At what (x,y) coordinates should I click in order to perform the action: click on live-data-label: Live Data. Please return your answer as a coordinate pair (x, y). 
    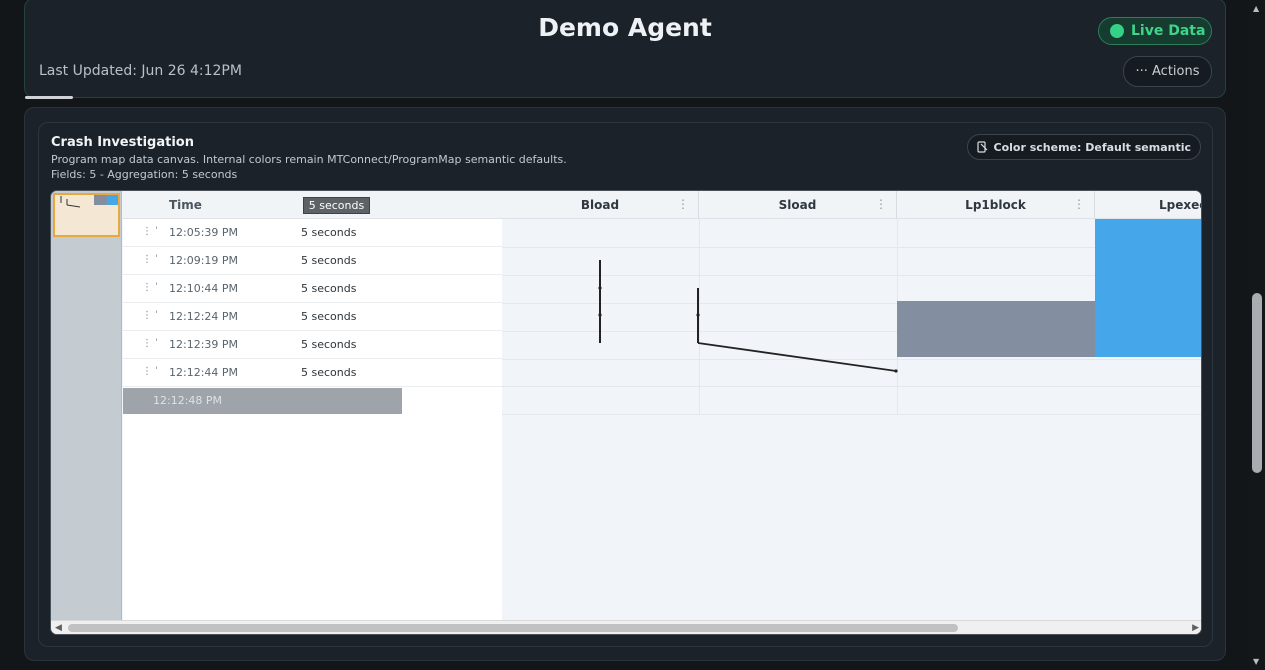
    Looking at the image, I should click on (1168, 31).